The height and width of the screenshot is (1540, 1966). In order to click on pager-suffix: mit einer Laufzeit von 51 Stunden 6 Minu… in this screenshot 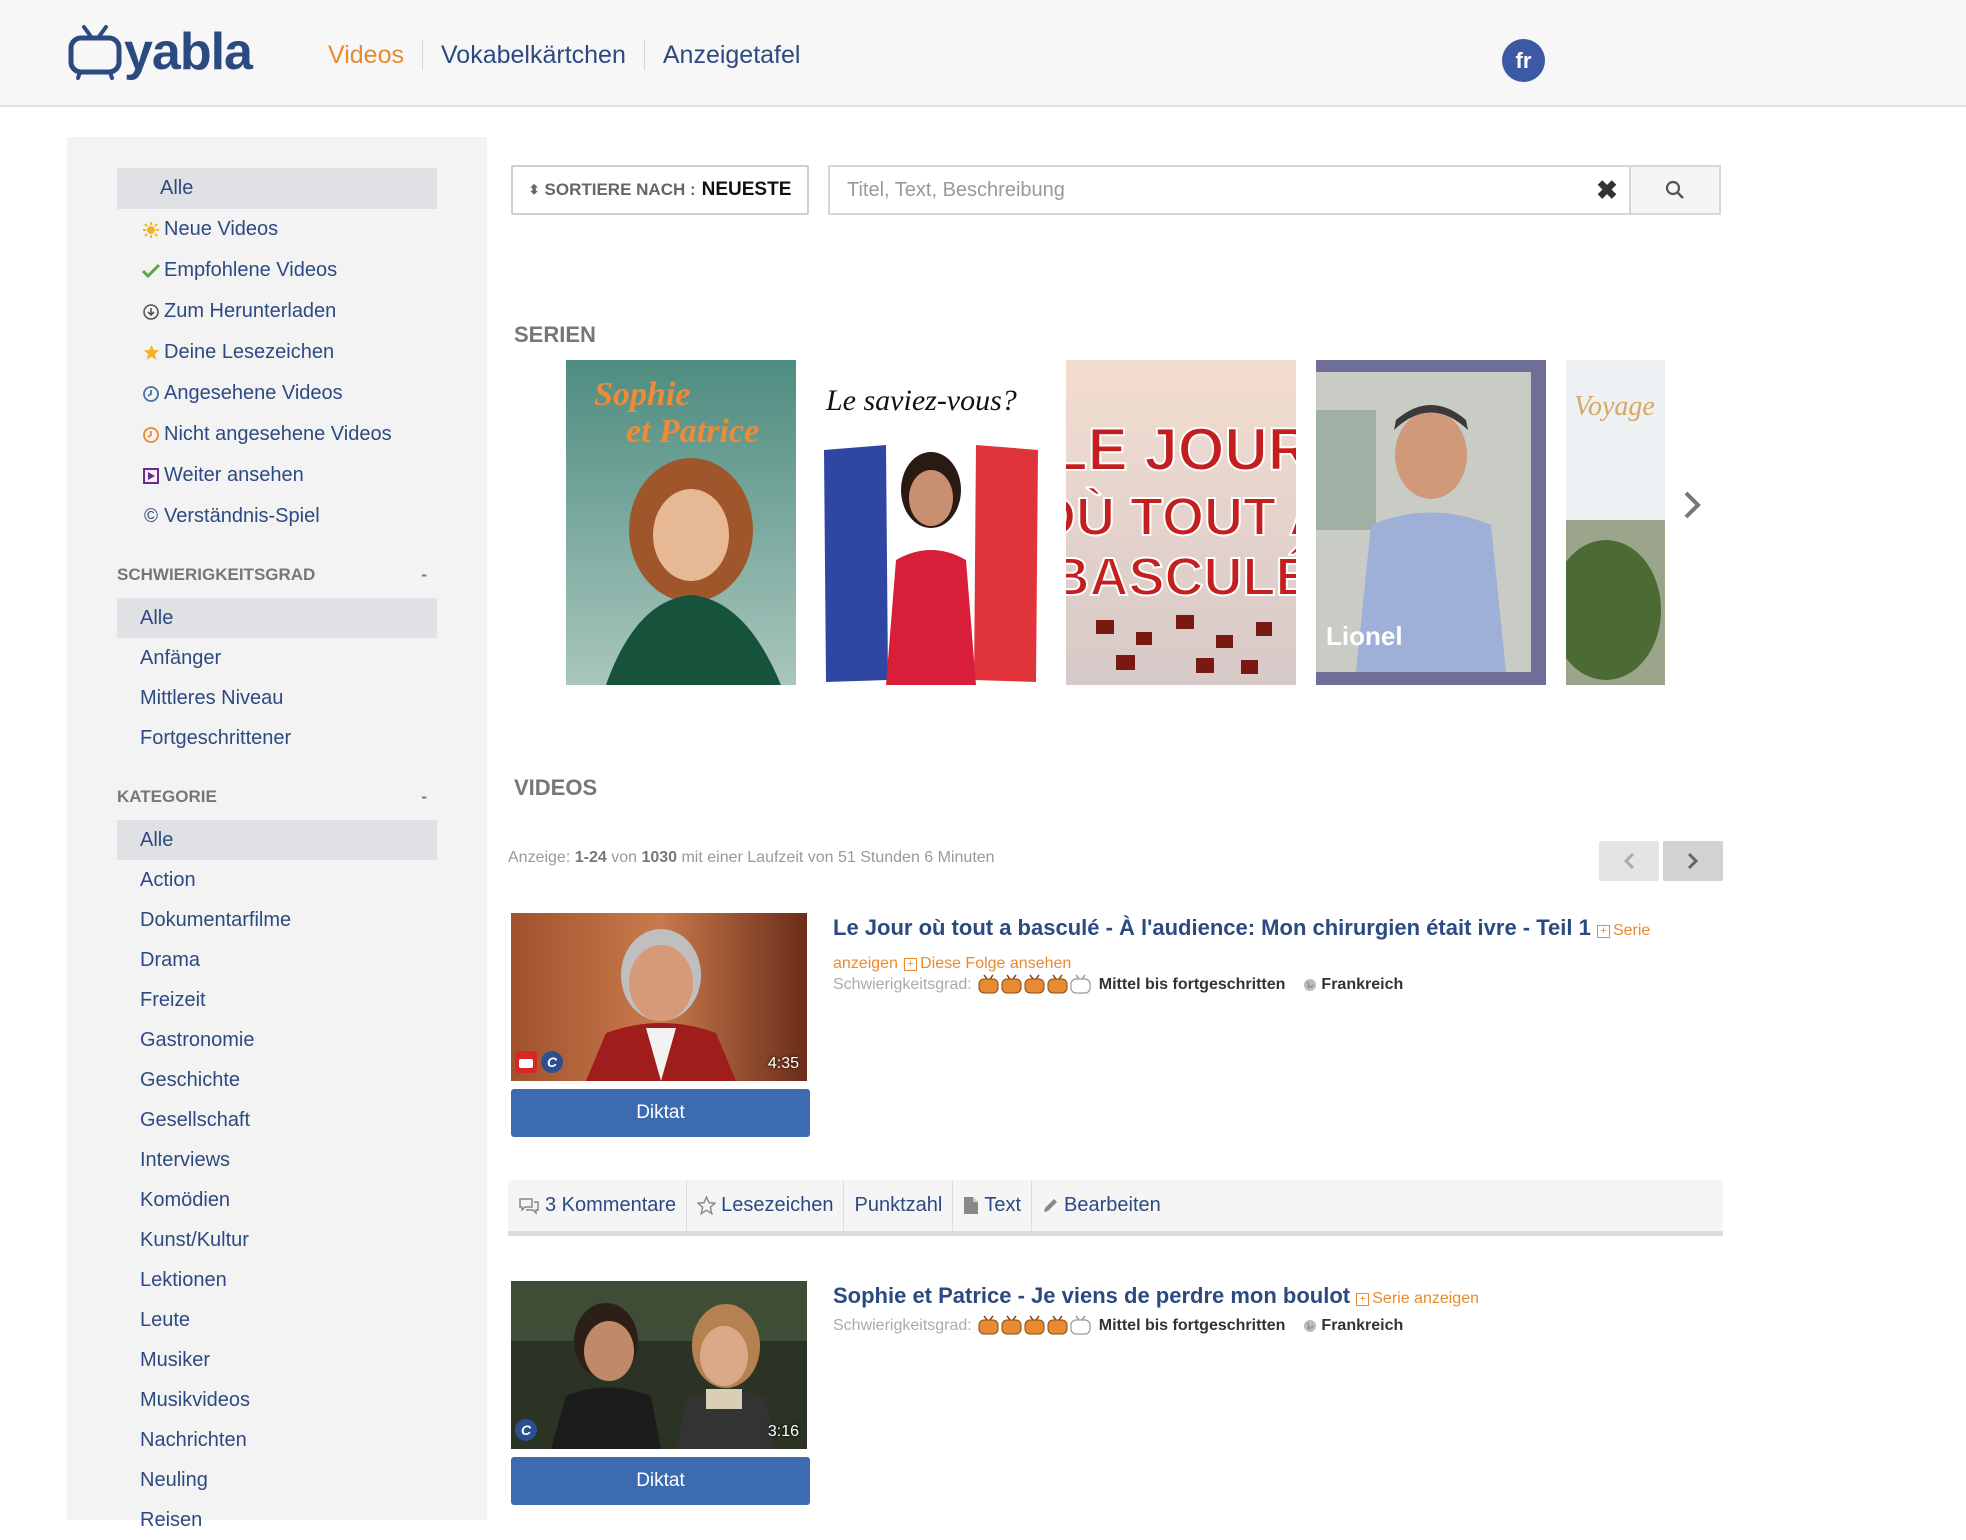, I will do `click(836, 857)`.